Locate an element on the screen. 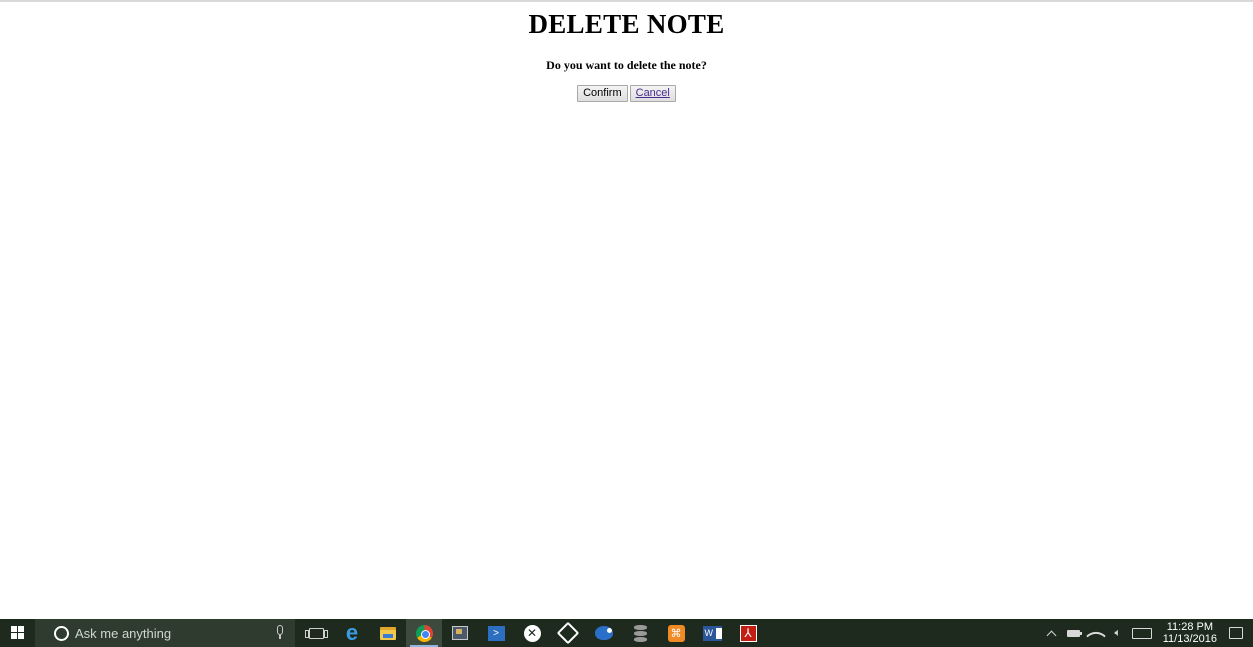 The width and height of the screenshot is (1253, 647). taskbar-item-xampp: ⌘ is located at coordinates (676, 633).